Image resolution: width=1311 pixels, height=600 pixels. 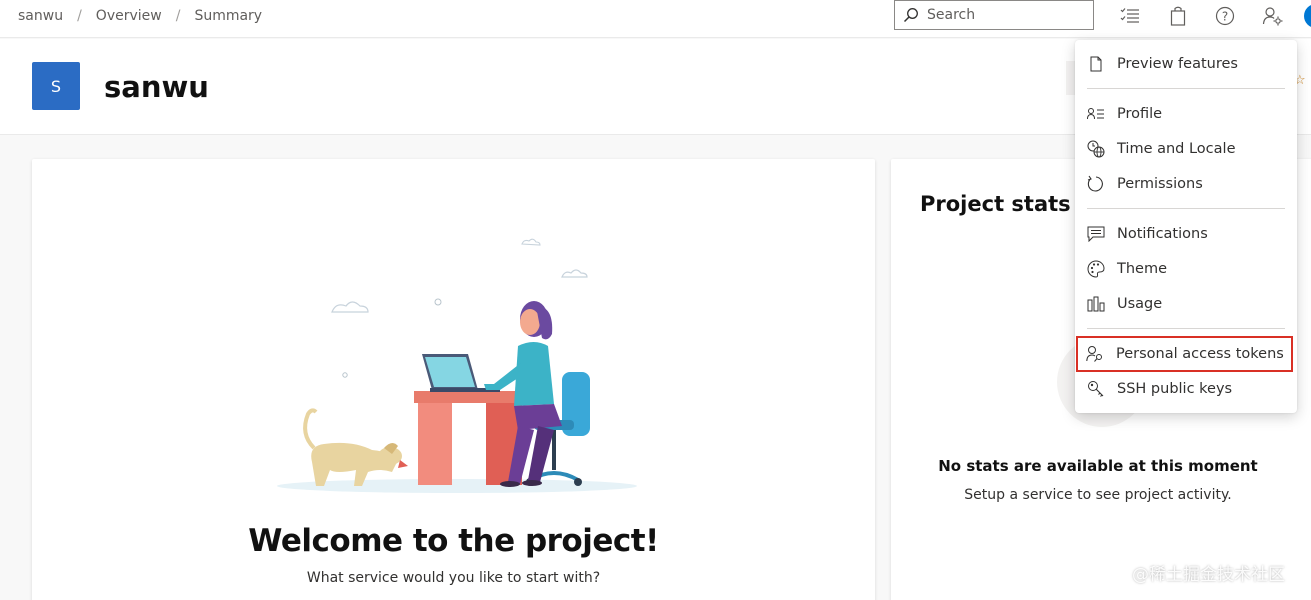 What do you see at coordinates (994, 15) in the screenshot?
I see `search-box: Search` at bounding box center [994, 15].